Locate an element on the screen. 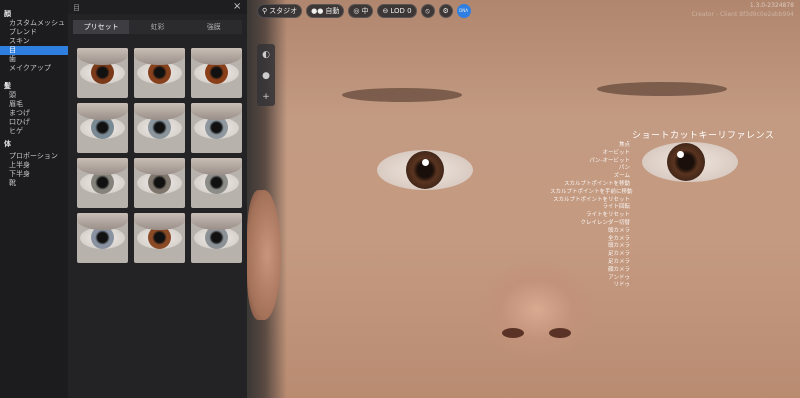 This screenshot has width=800, height=398. close-icon: × is located at coordinates (237, 6).